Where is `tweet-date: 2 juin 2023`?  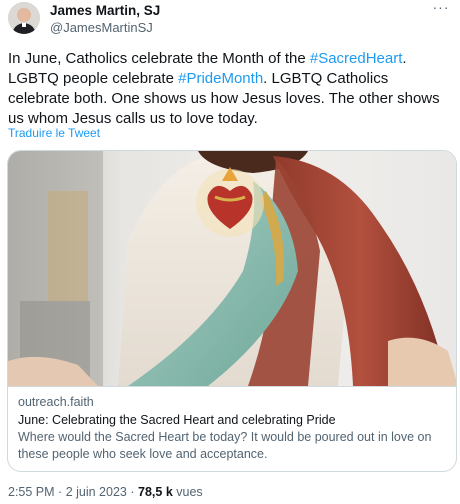
tweet-date: 2 juin 2023 is located at coordinates (96, 492).